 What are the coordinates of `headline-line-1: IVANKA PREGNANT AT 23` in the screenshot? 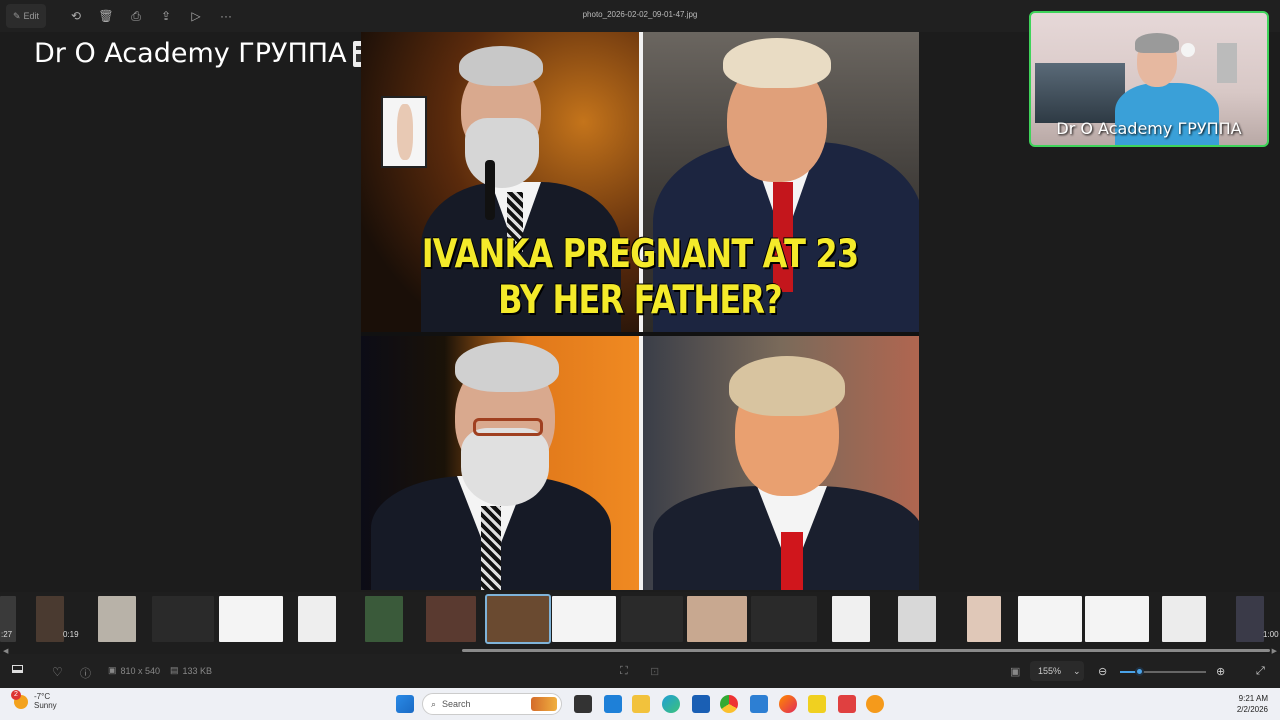 It's located at (640, 254).